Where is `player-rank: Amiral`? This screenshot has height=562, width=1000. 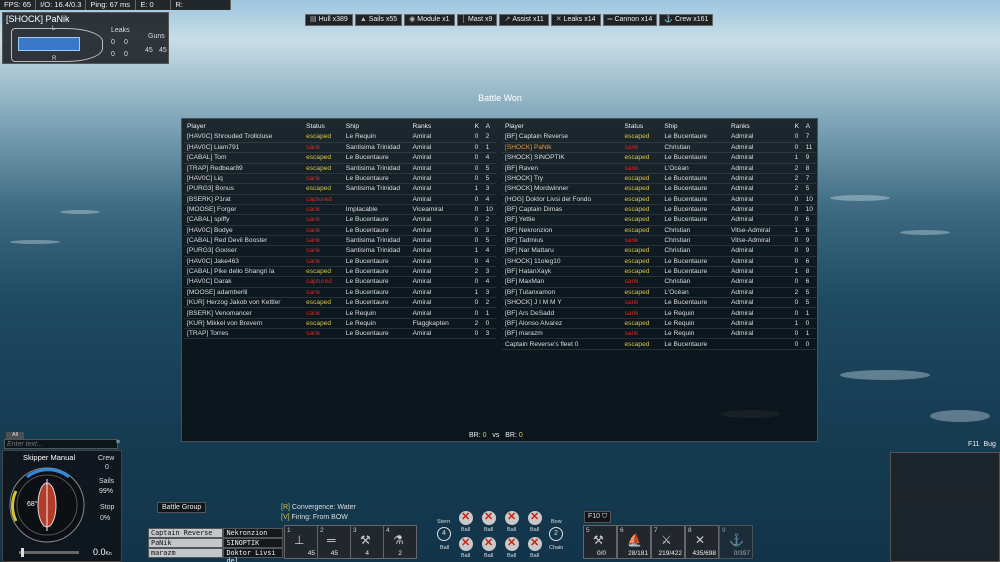 player-rank: Amiral is located at coordinates (440, 241).